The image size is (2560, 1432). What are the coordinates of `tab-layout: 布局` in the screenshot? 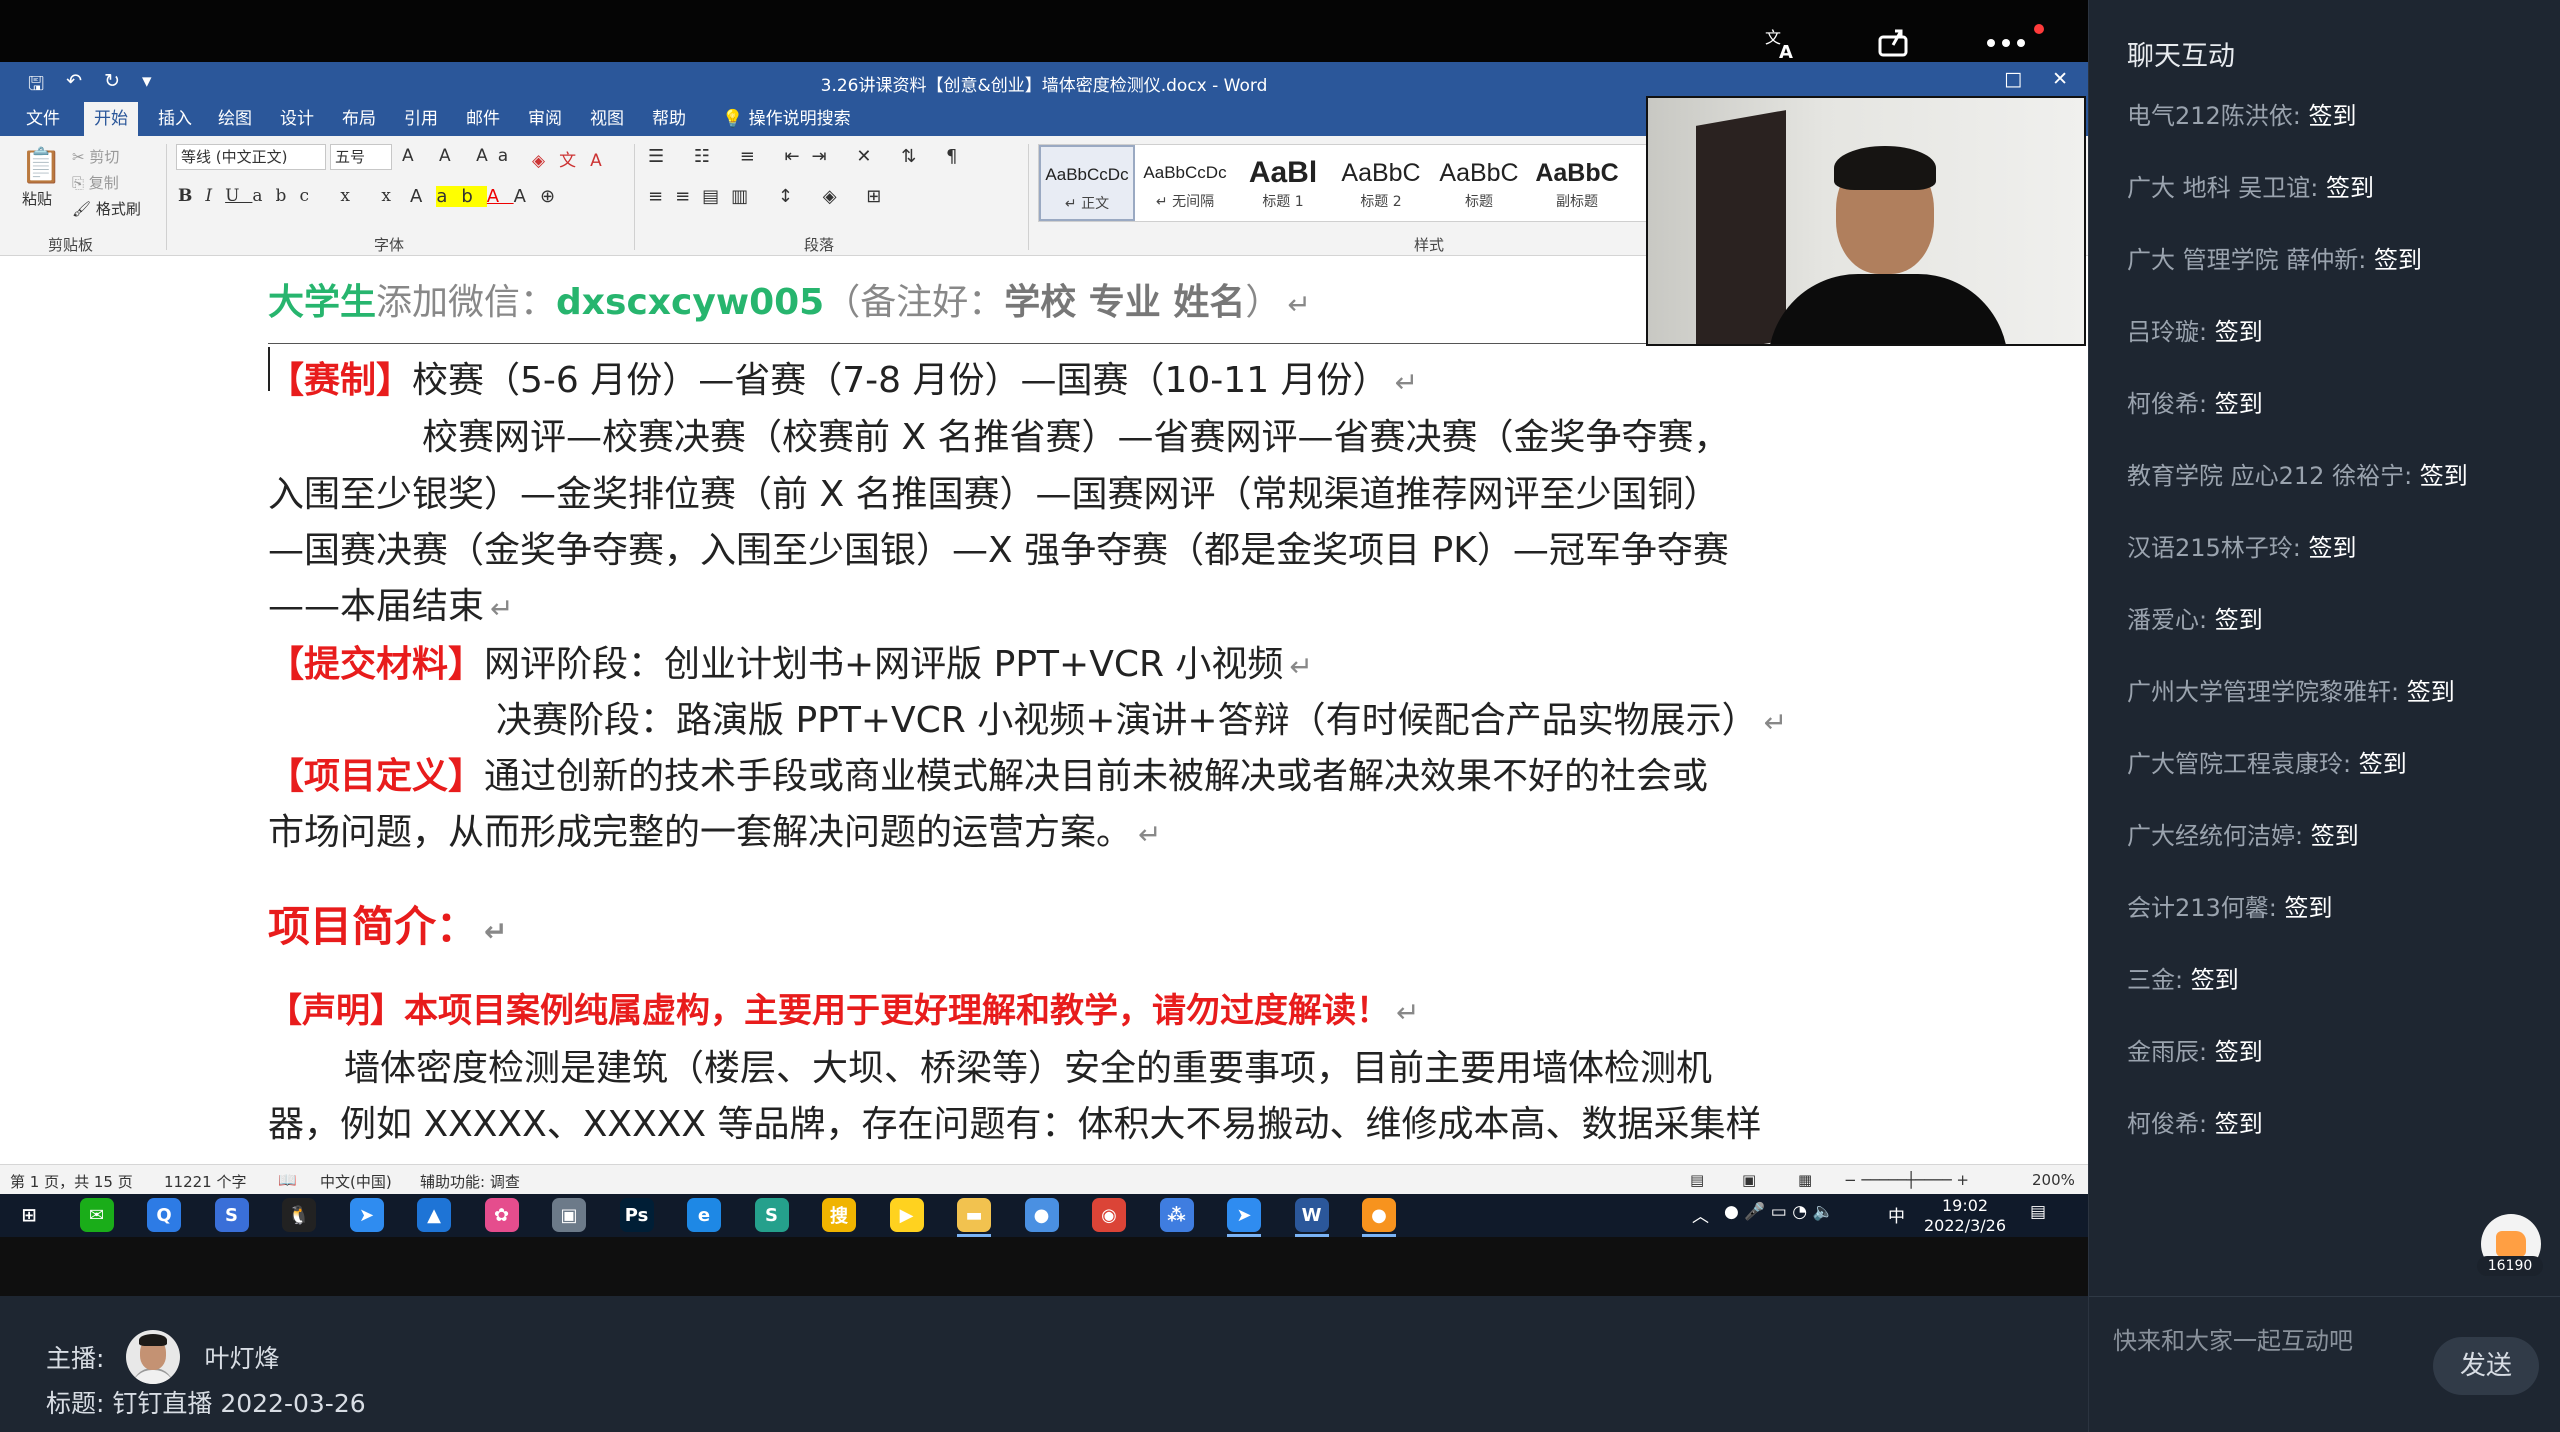 It's located at (359, 119).